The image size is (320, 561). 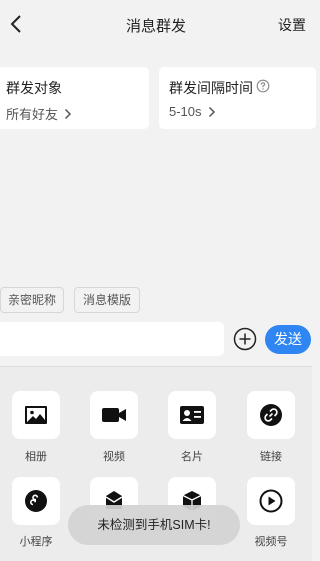 I want to click on broadcast-target-label: 群发对象, so click(x=34, y=88).